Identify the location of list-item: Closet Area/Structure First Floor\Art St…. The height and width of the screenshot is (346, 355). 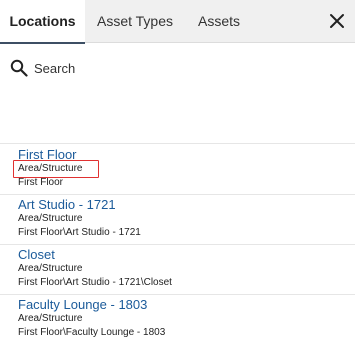
(177, 269).